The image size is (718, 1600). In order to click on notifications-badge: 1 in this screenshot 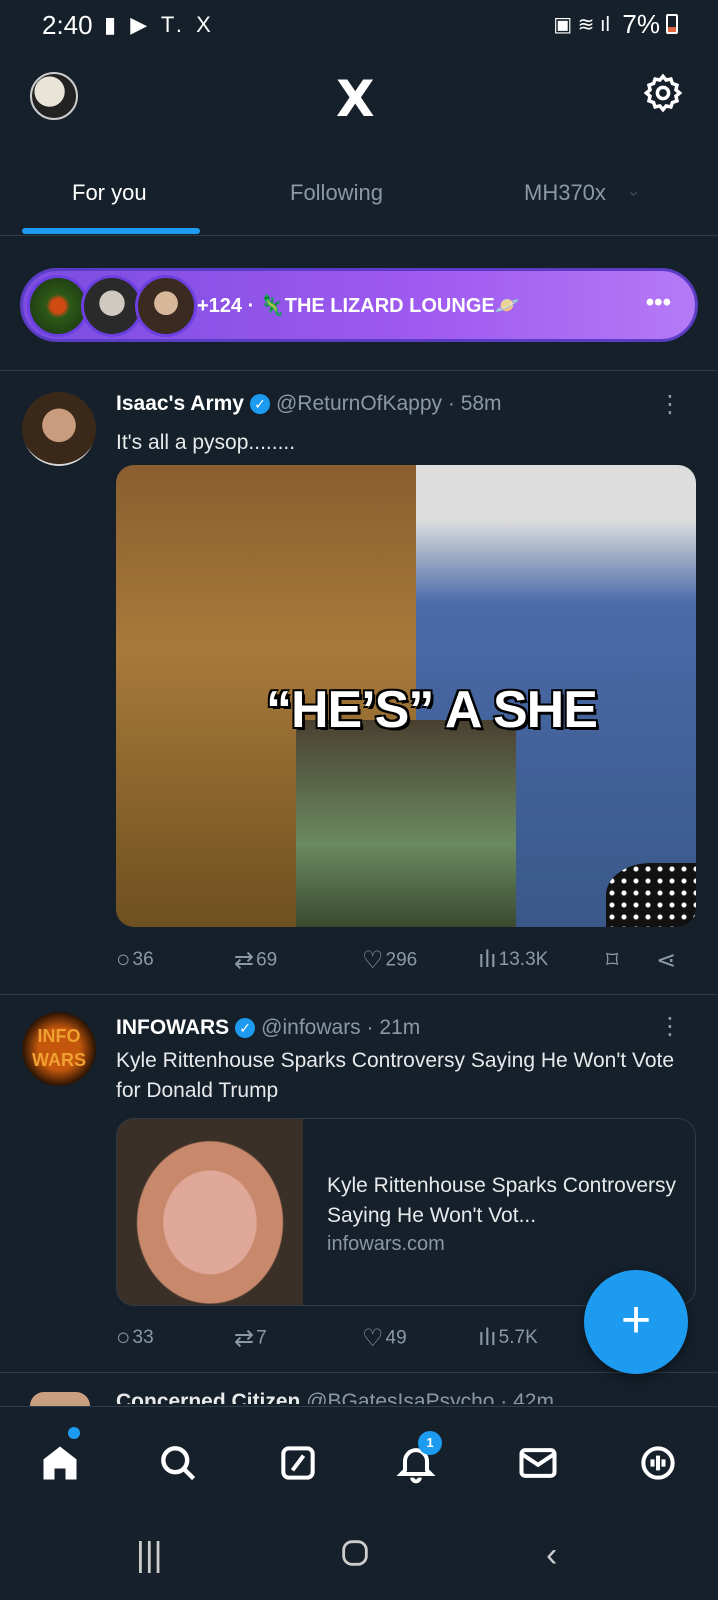, I will do `click(430, 1443)`.